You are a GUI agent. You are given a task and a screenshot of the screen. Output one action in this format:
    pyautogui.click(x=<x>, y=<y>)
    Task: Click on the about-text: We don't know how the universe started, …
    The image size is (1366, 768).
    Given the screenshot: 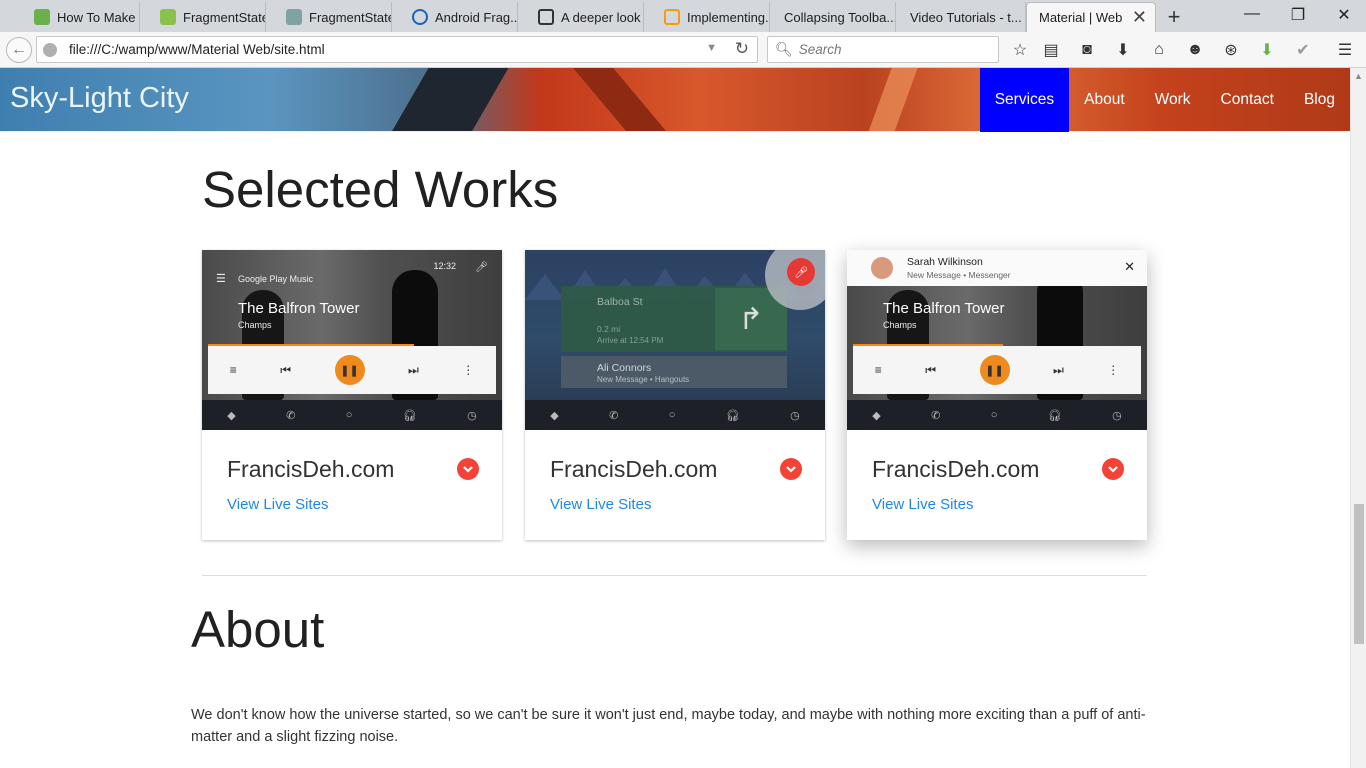 What is the action you would take?
    pyautogui.click(x=668, y=726)
    